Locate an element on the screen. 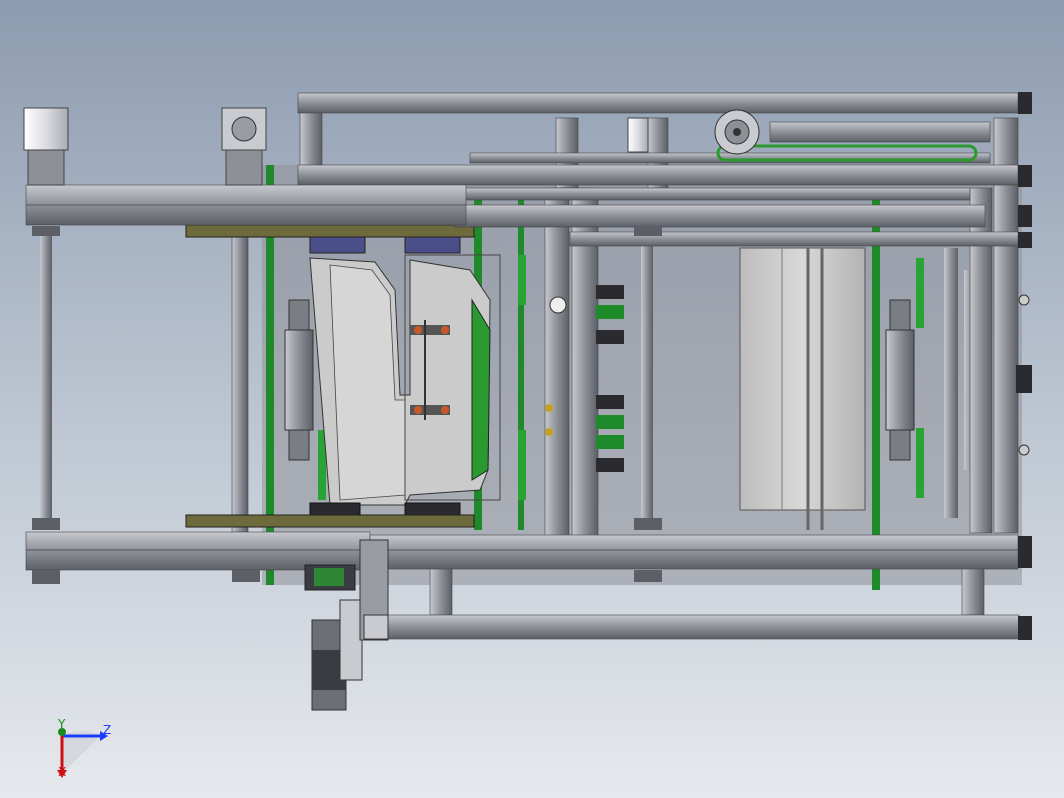  axis-label-z: Z is located at coordinates (107, 730).